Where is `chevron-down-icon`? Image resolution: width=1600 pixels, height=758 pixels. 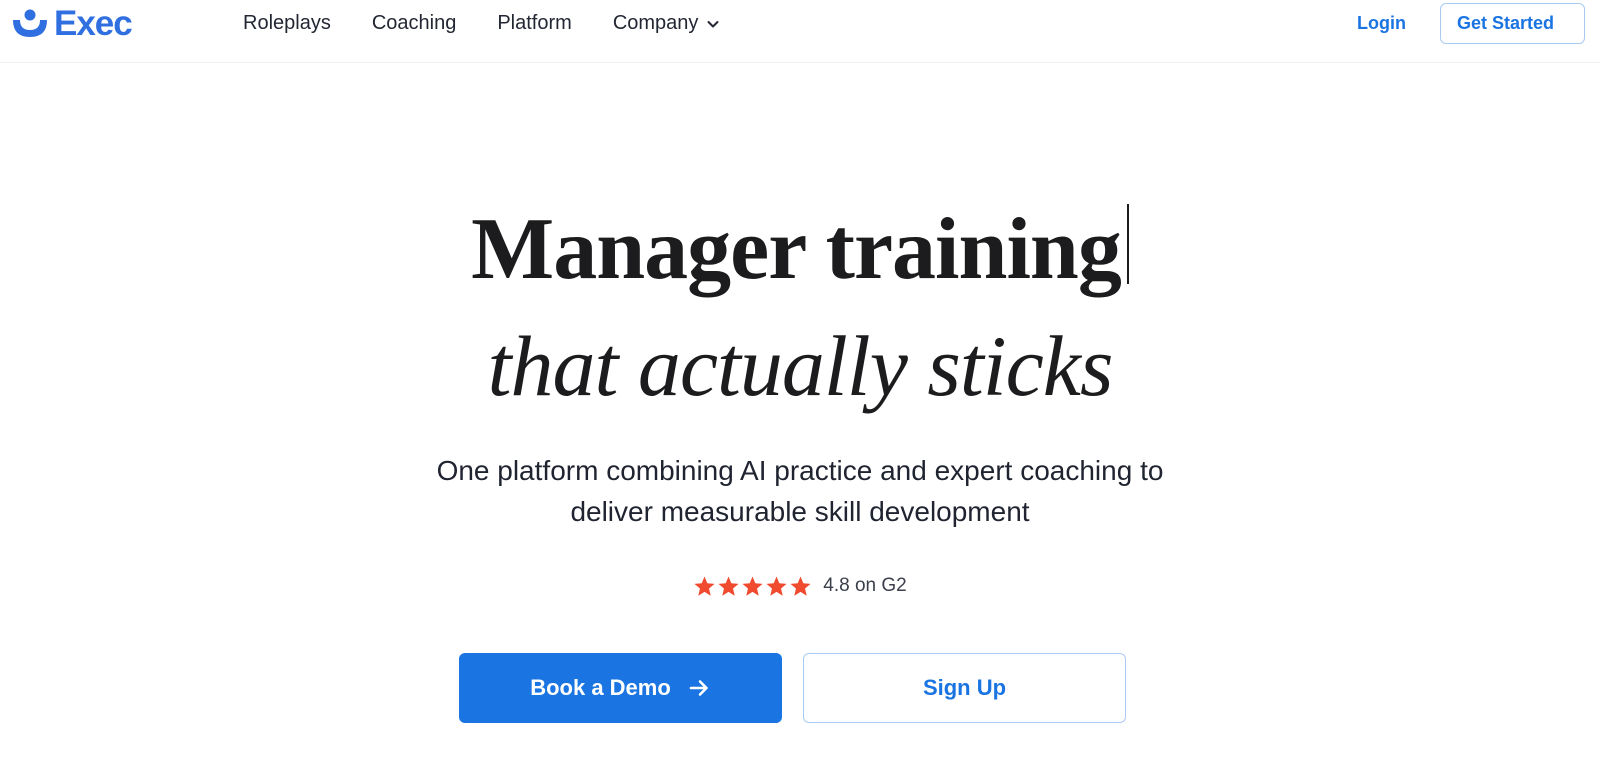
chevron-down-icon is located at coordinates (713, 24).